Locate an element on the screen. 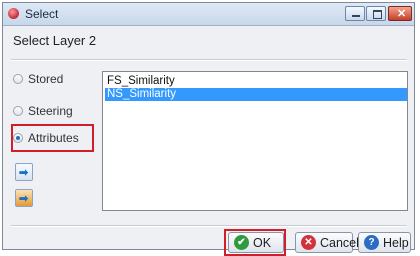 This screenshot has height=256, width=420. move-right-icon: ➡ is located at coordinates (24, 172).